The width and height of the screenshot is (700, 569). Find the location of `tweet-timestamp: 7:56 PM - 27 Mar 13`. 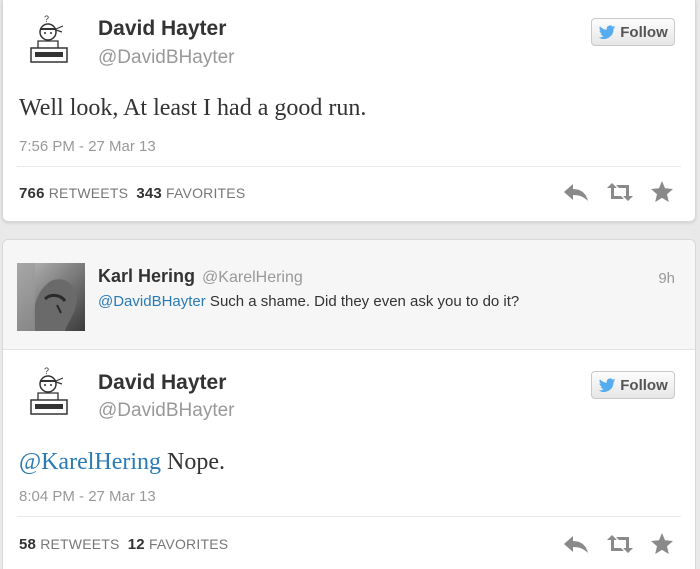

tweet-timestamp: 7:56 PM - 27 Mar 13 is located at coordinates (87, 146).